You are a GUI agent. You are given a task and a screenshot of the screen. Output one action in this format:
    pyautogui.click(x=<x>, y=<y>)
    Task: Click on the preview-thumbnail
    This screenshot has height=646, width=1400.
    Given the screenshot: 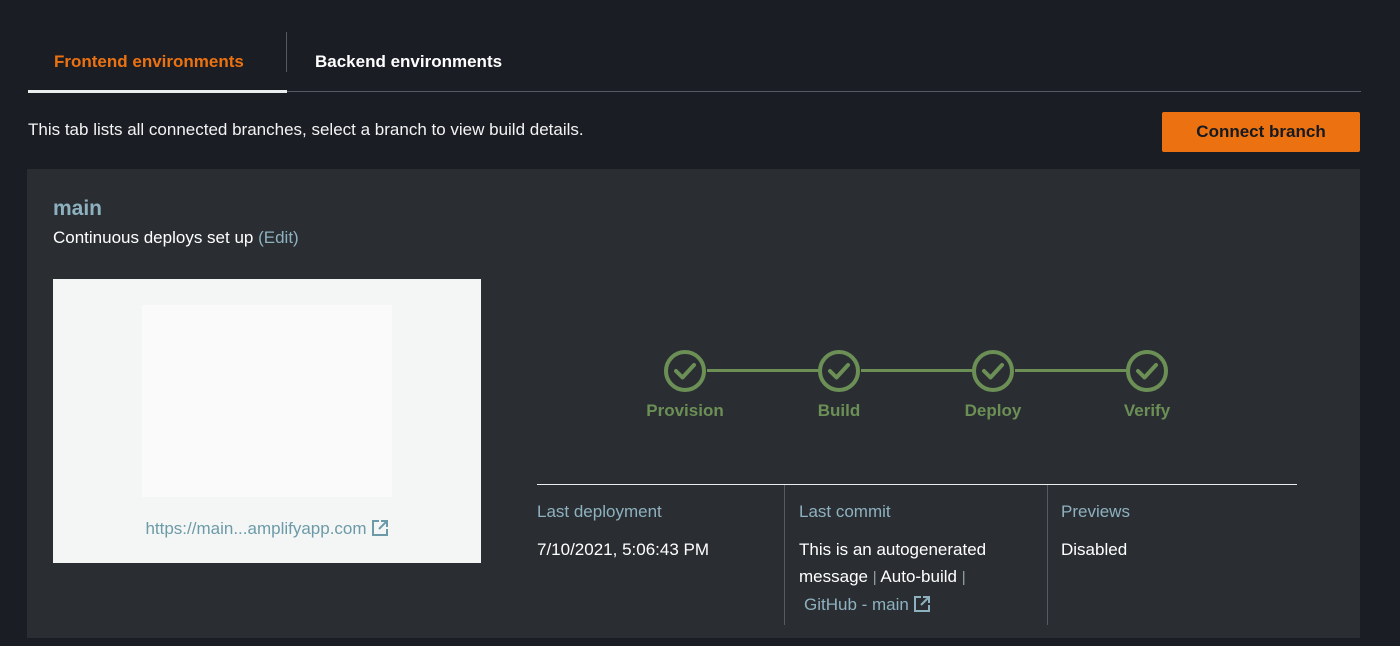 What is the action you would take?
    pyautogui.click(x=267, y=401)
    